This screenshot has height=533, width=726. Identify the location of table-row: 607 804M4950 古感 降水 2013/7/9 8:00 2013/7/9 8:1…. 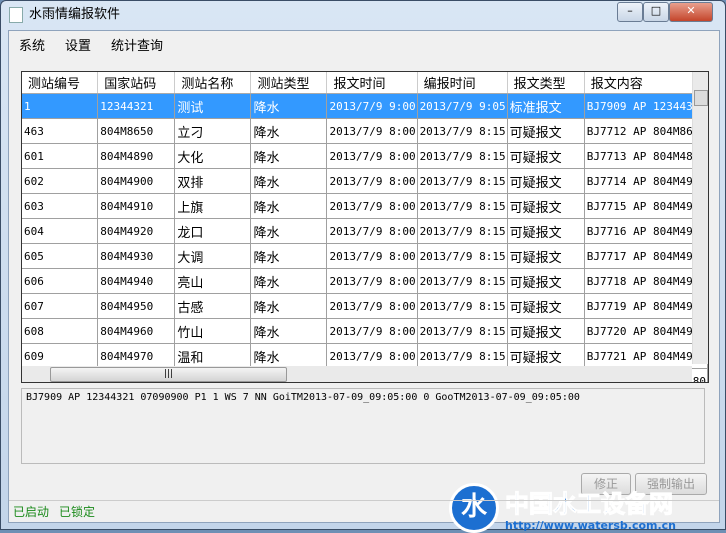
(365, 306).